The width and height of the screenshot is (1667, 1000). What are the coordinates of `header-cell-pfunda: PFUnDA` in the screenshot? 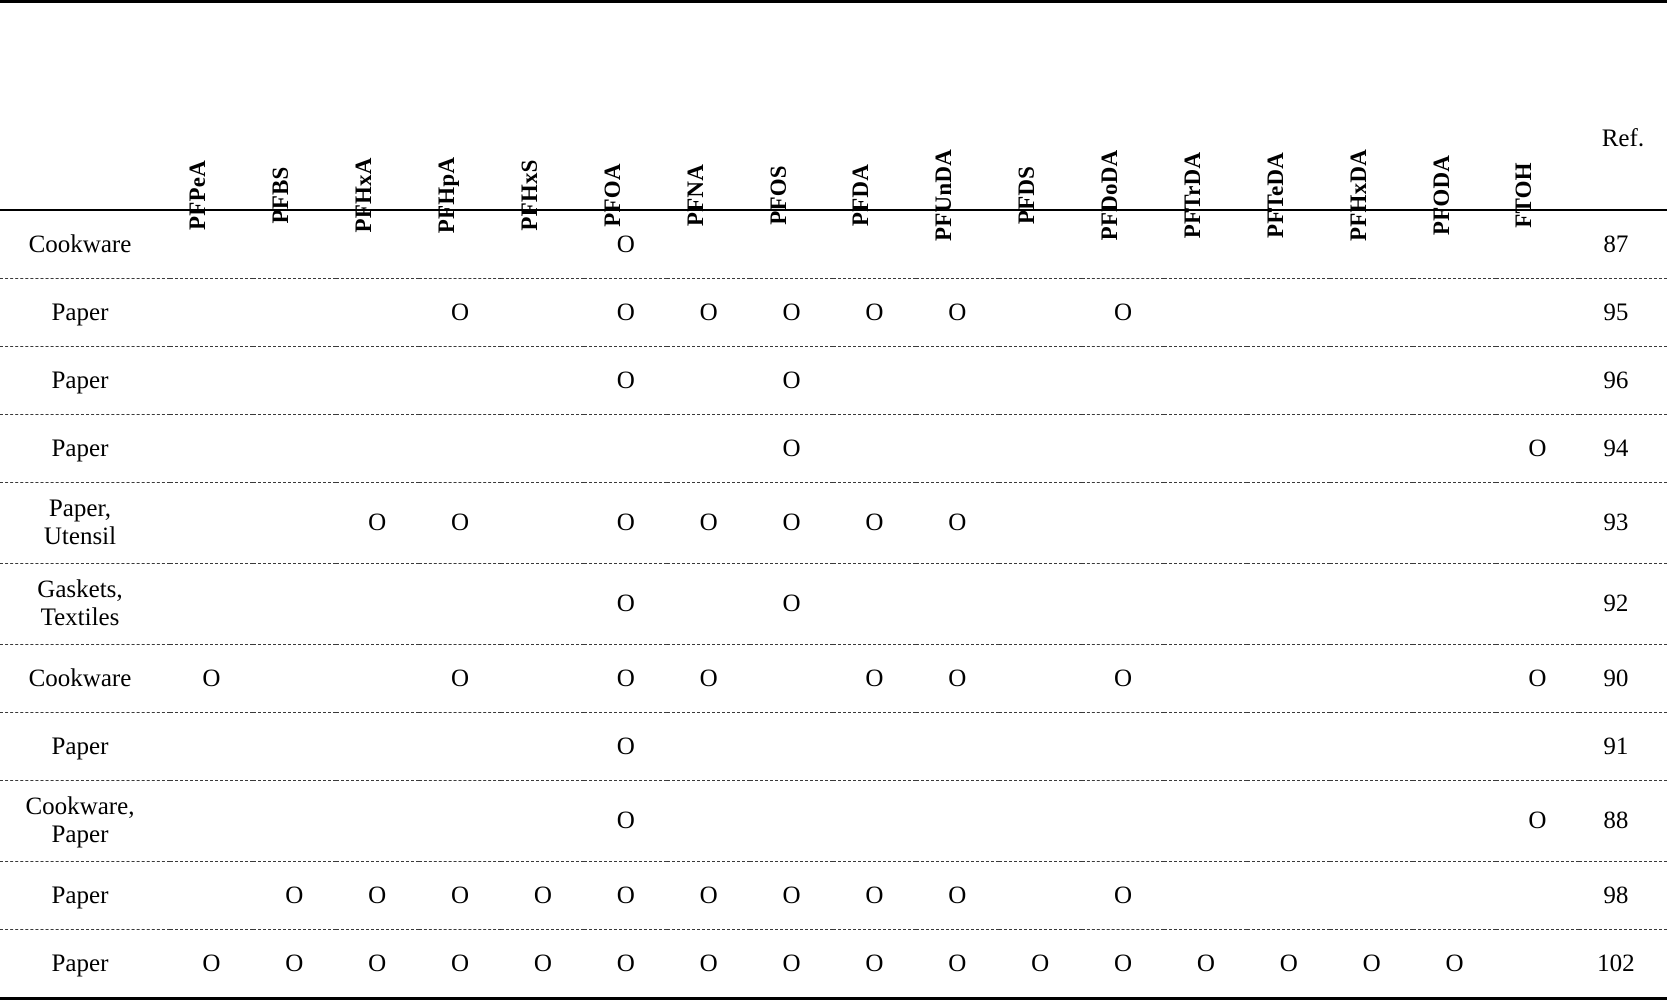 It's located at (957, 120).